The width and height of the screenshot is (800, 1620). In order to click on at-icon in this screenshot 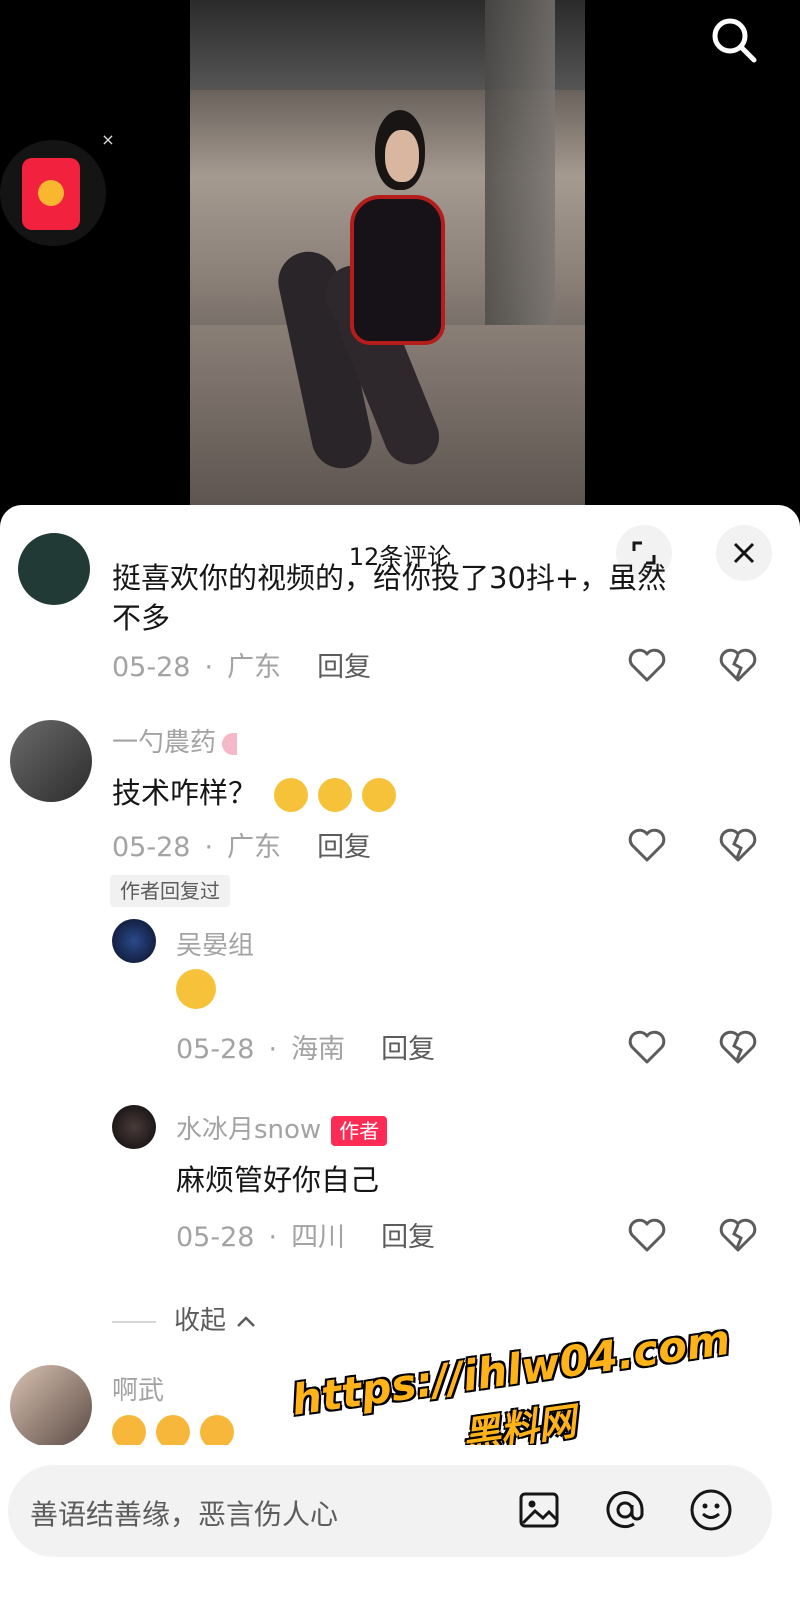, I will do `click(625, 1510)`.